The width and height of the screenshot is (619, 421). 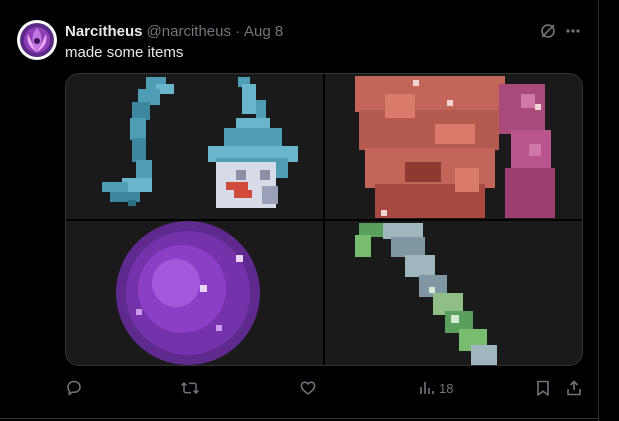 I want to click on avatar, so click(x=37, y=40).